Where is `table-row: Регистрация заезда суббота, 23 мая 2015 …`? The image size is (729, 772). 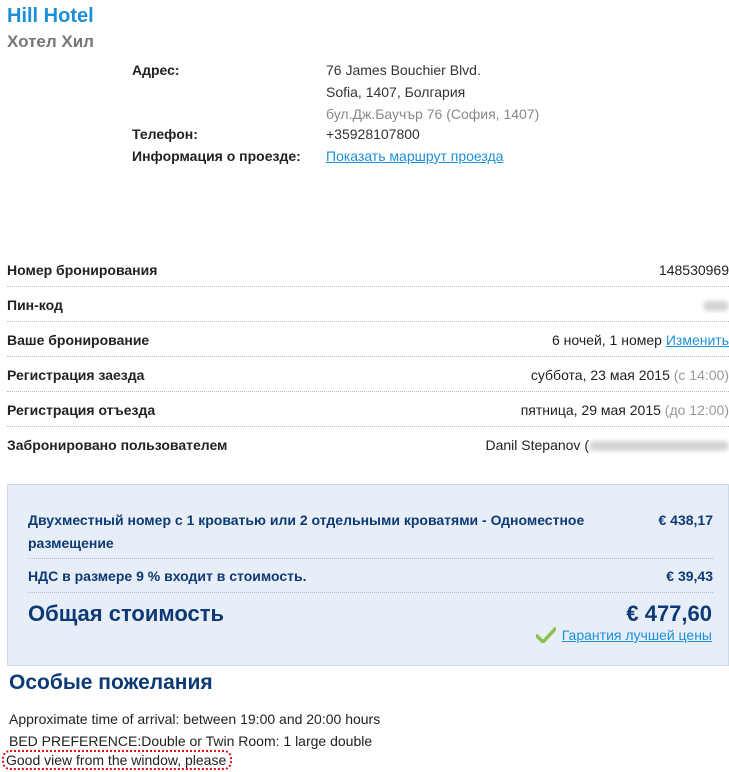
table-row: Регистрация заезда суббота, 23 мая 2015 … is located at coordinates (368, 374).